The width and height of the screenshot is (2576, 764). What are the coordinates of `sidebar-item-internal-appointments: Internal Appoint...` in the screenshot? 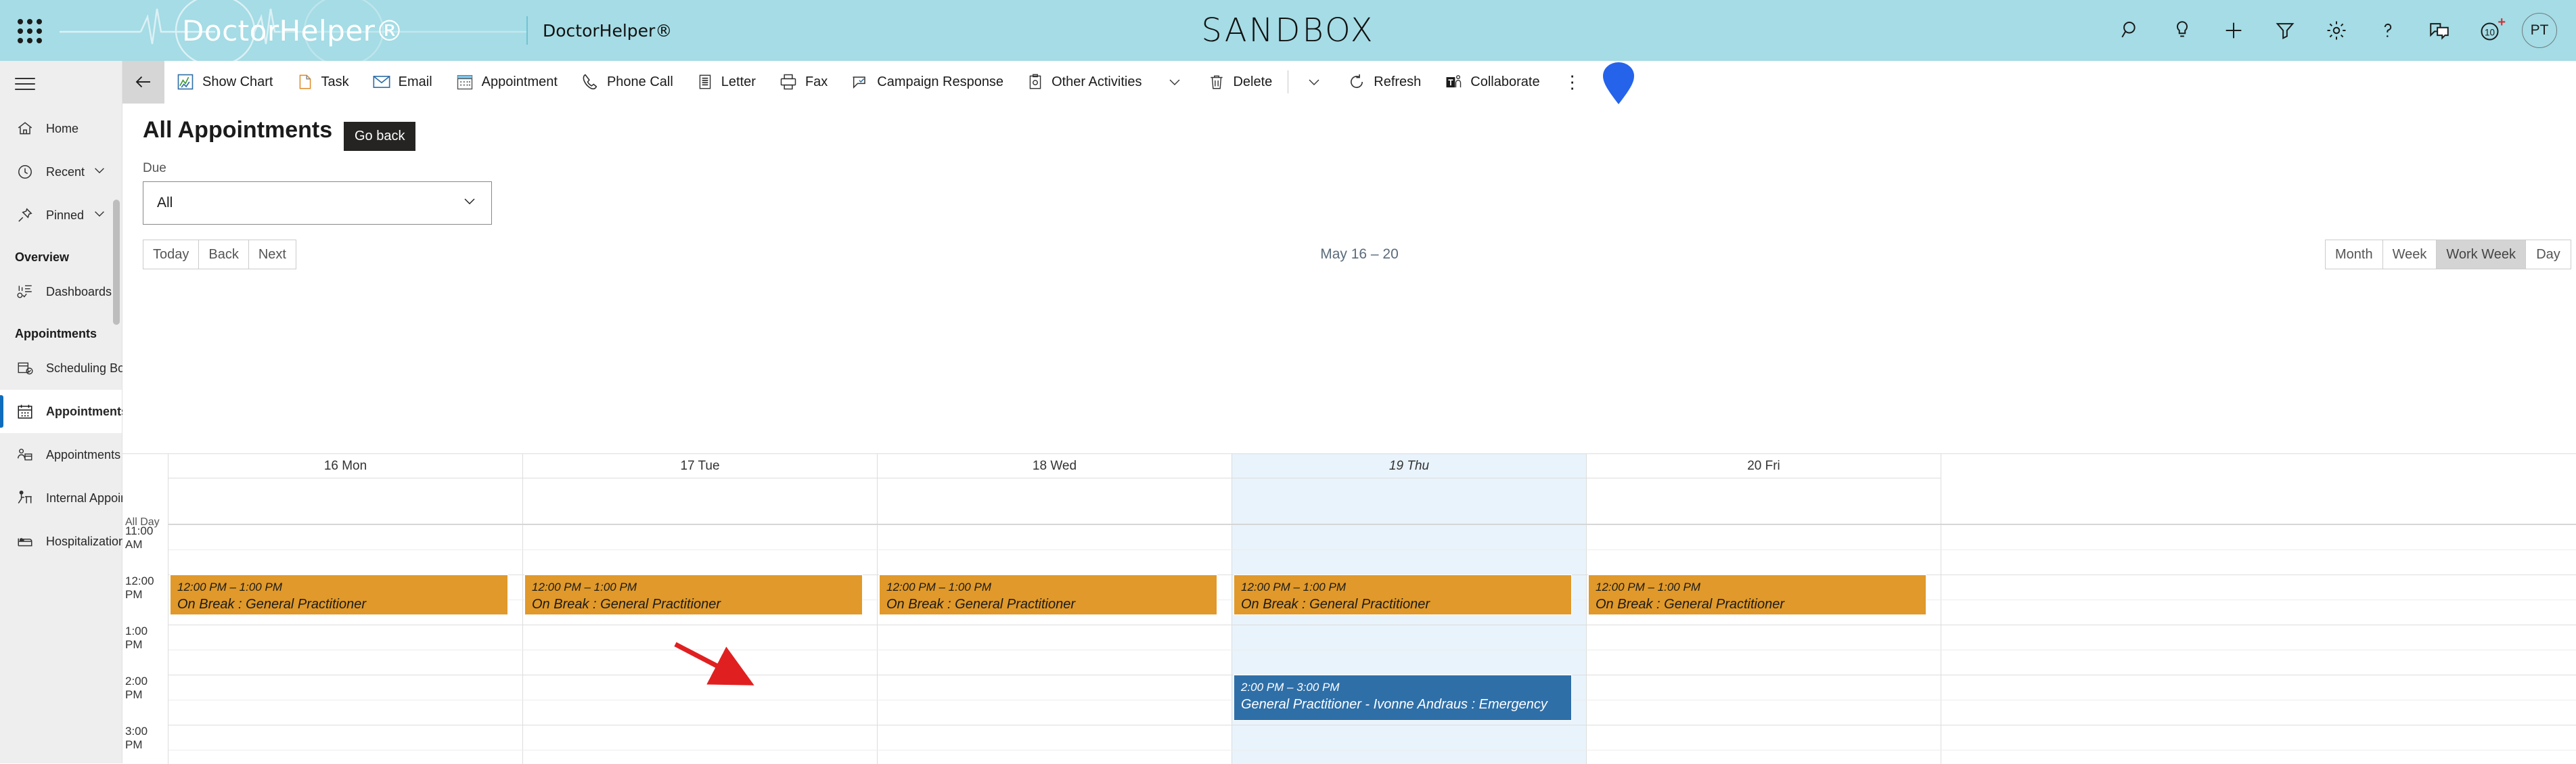 It's located at (70, 498).